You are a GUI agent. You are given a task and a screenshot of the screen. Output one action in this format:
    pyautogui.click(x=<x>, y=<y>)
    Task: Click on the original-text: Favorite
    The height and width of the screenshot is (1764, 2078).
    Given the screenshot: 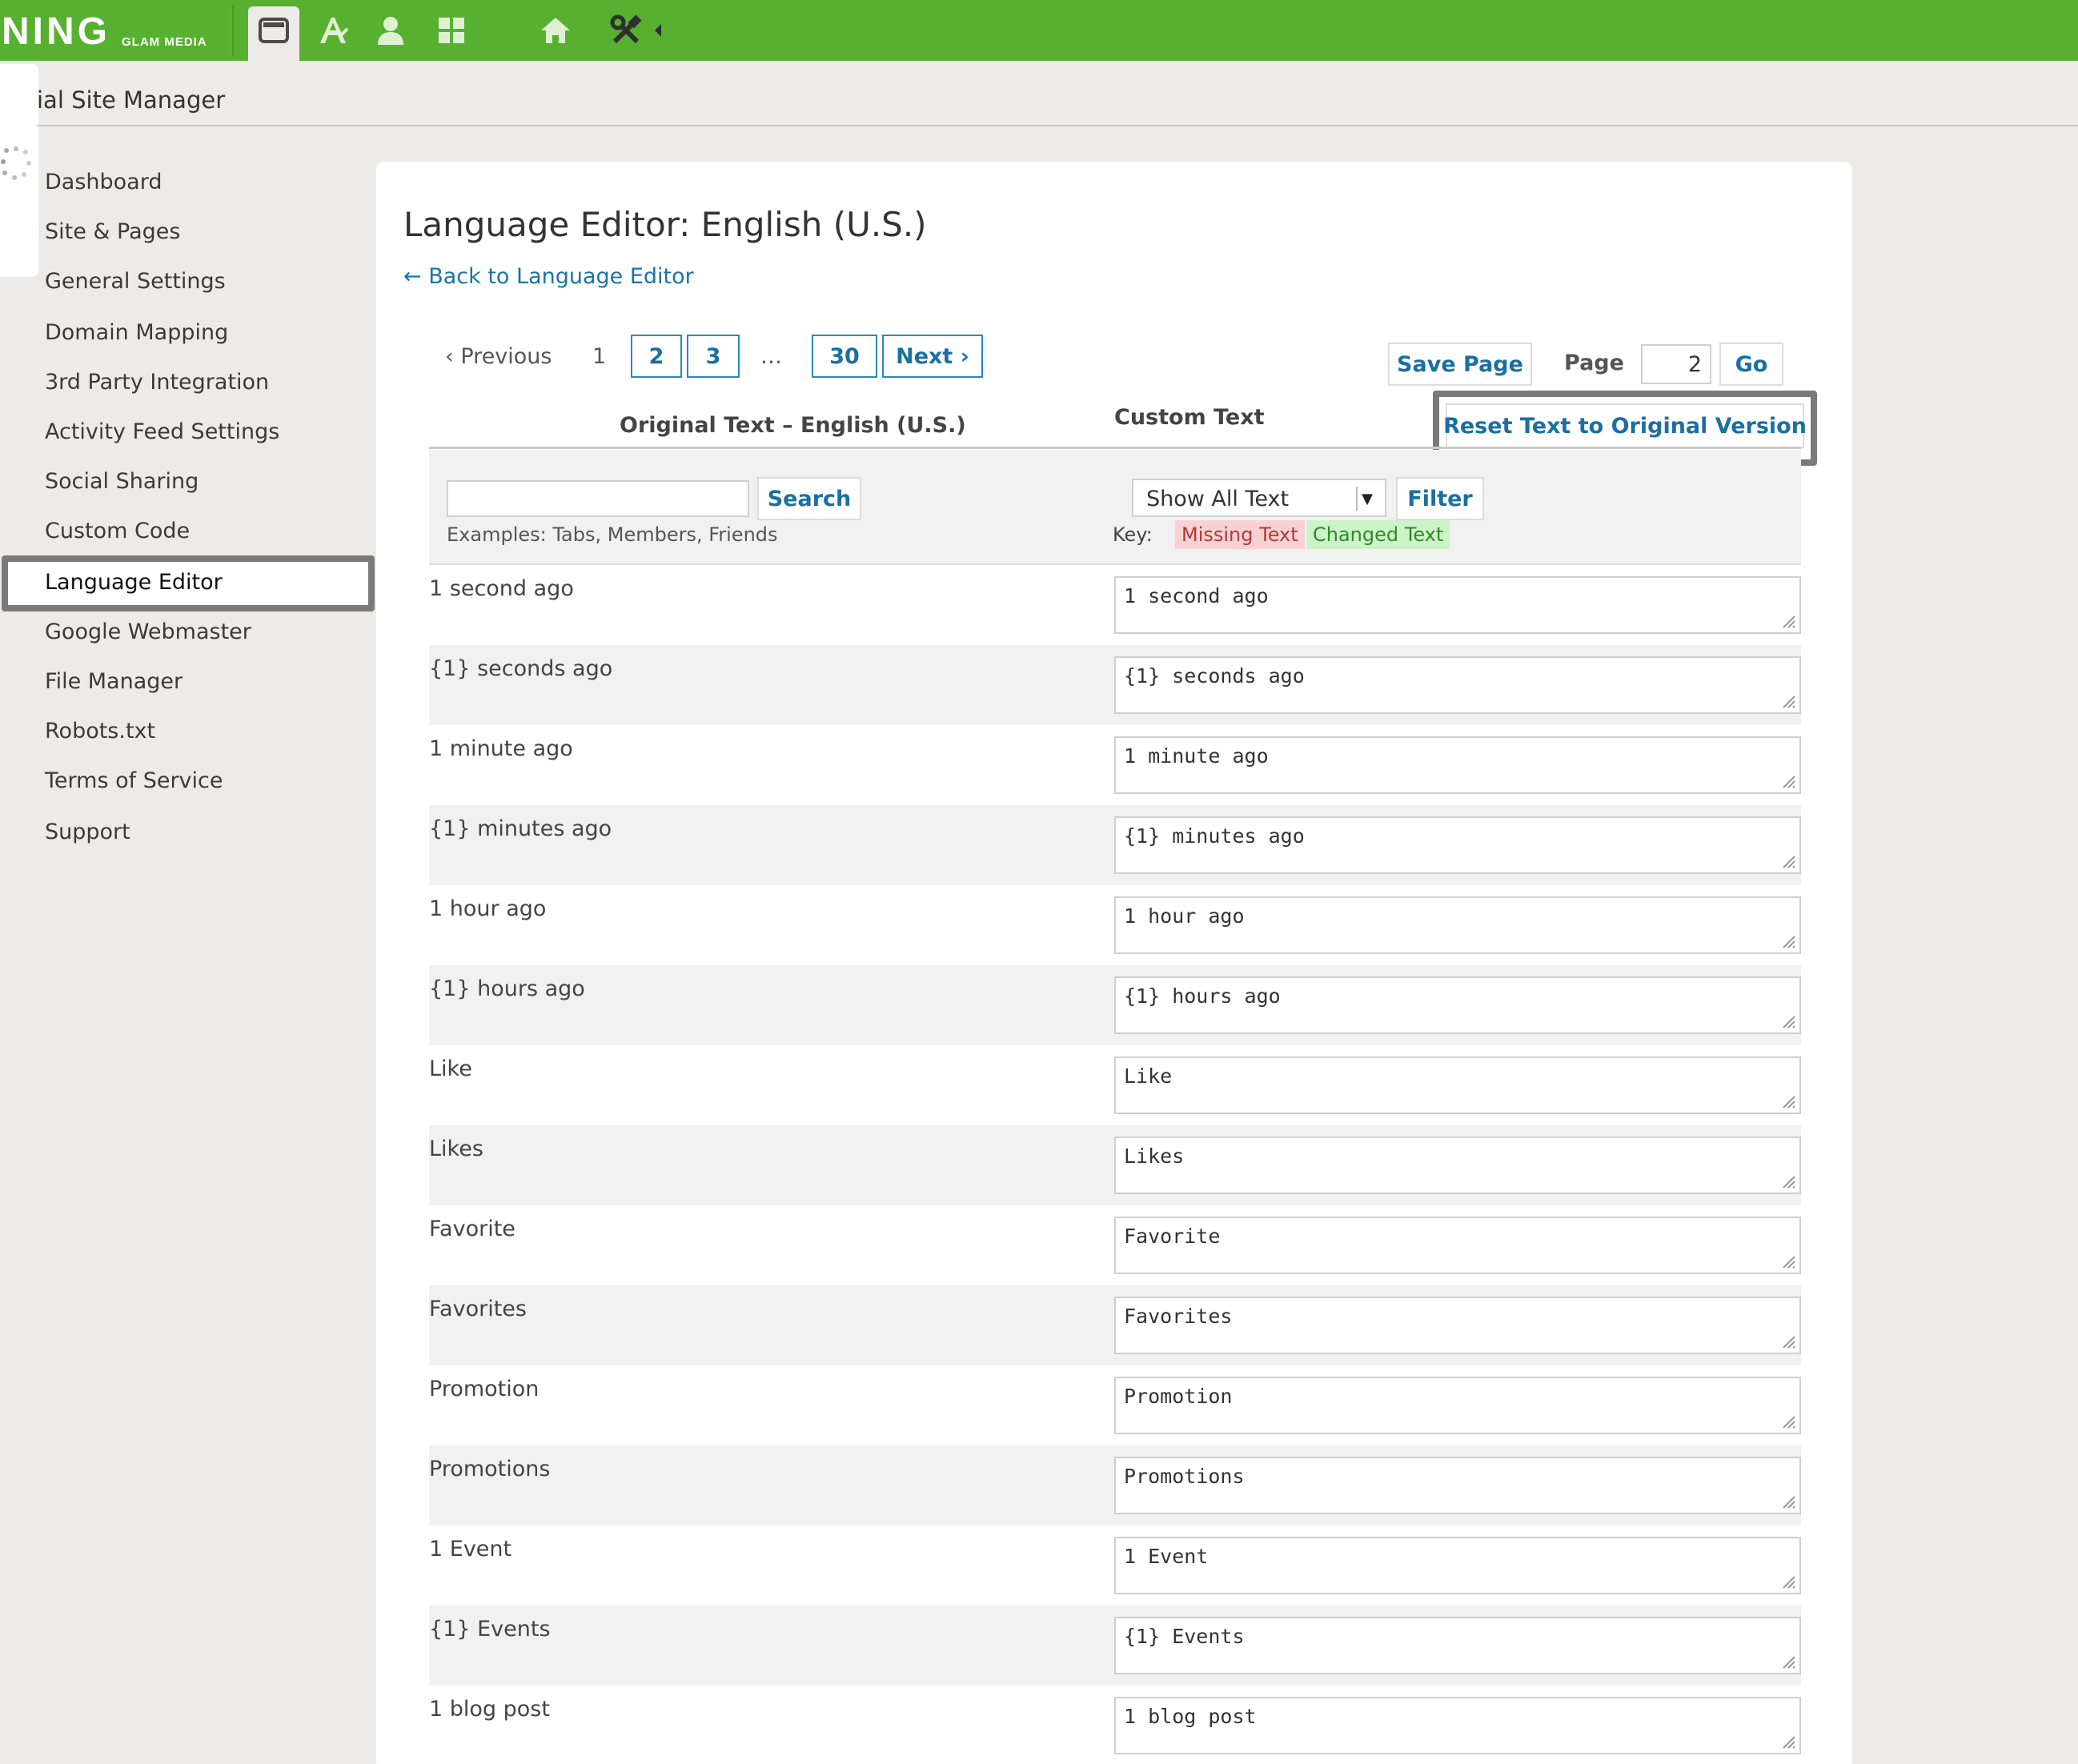 What is the action you would take?
    pyautogui.click(x=472, y=1229)
    